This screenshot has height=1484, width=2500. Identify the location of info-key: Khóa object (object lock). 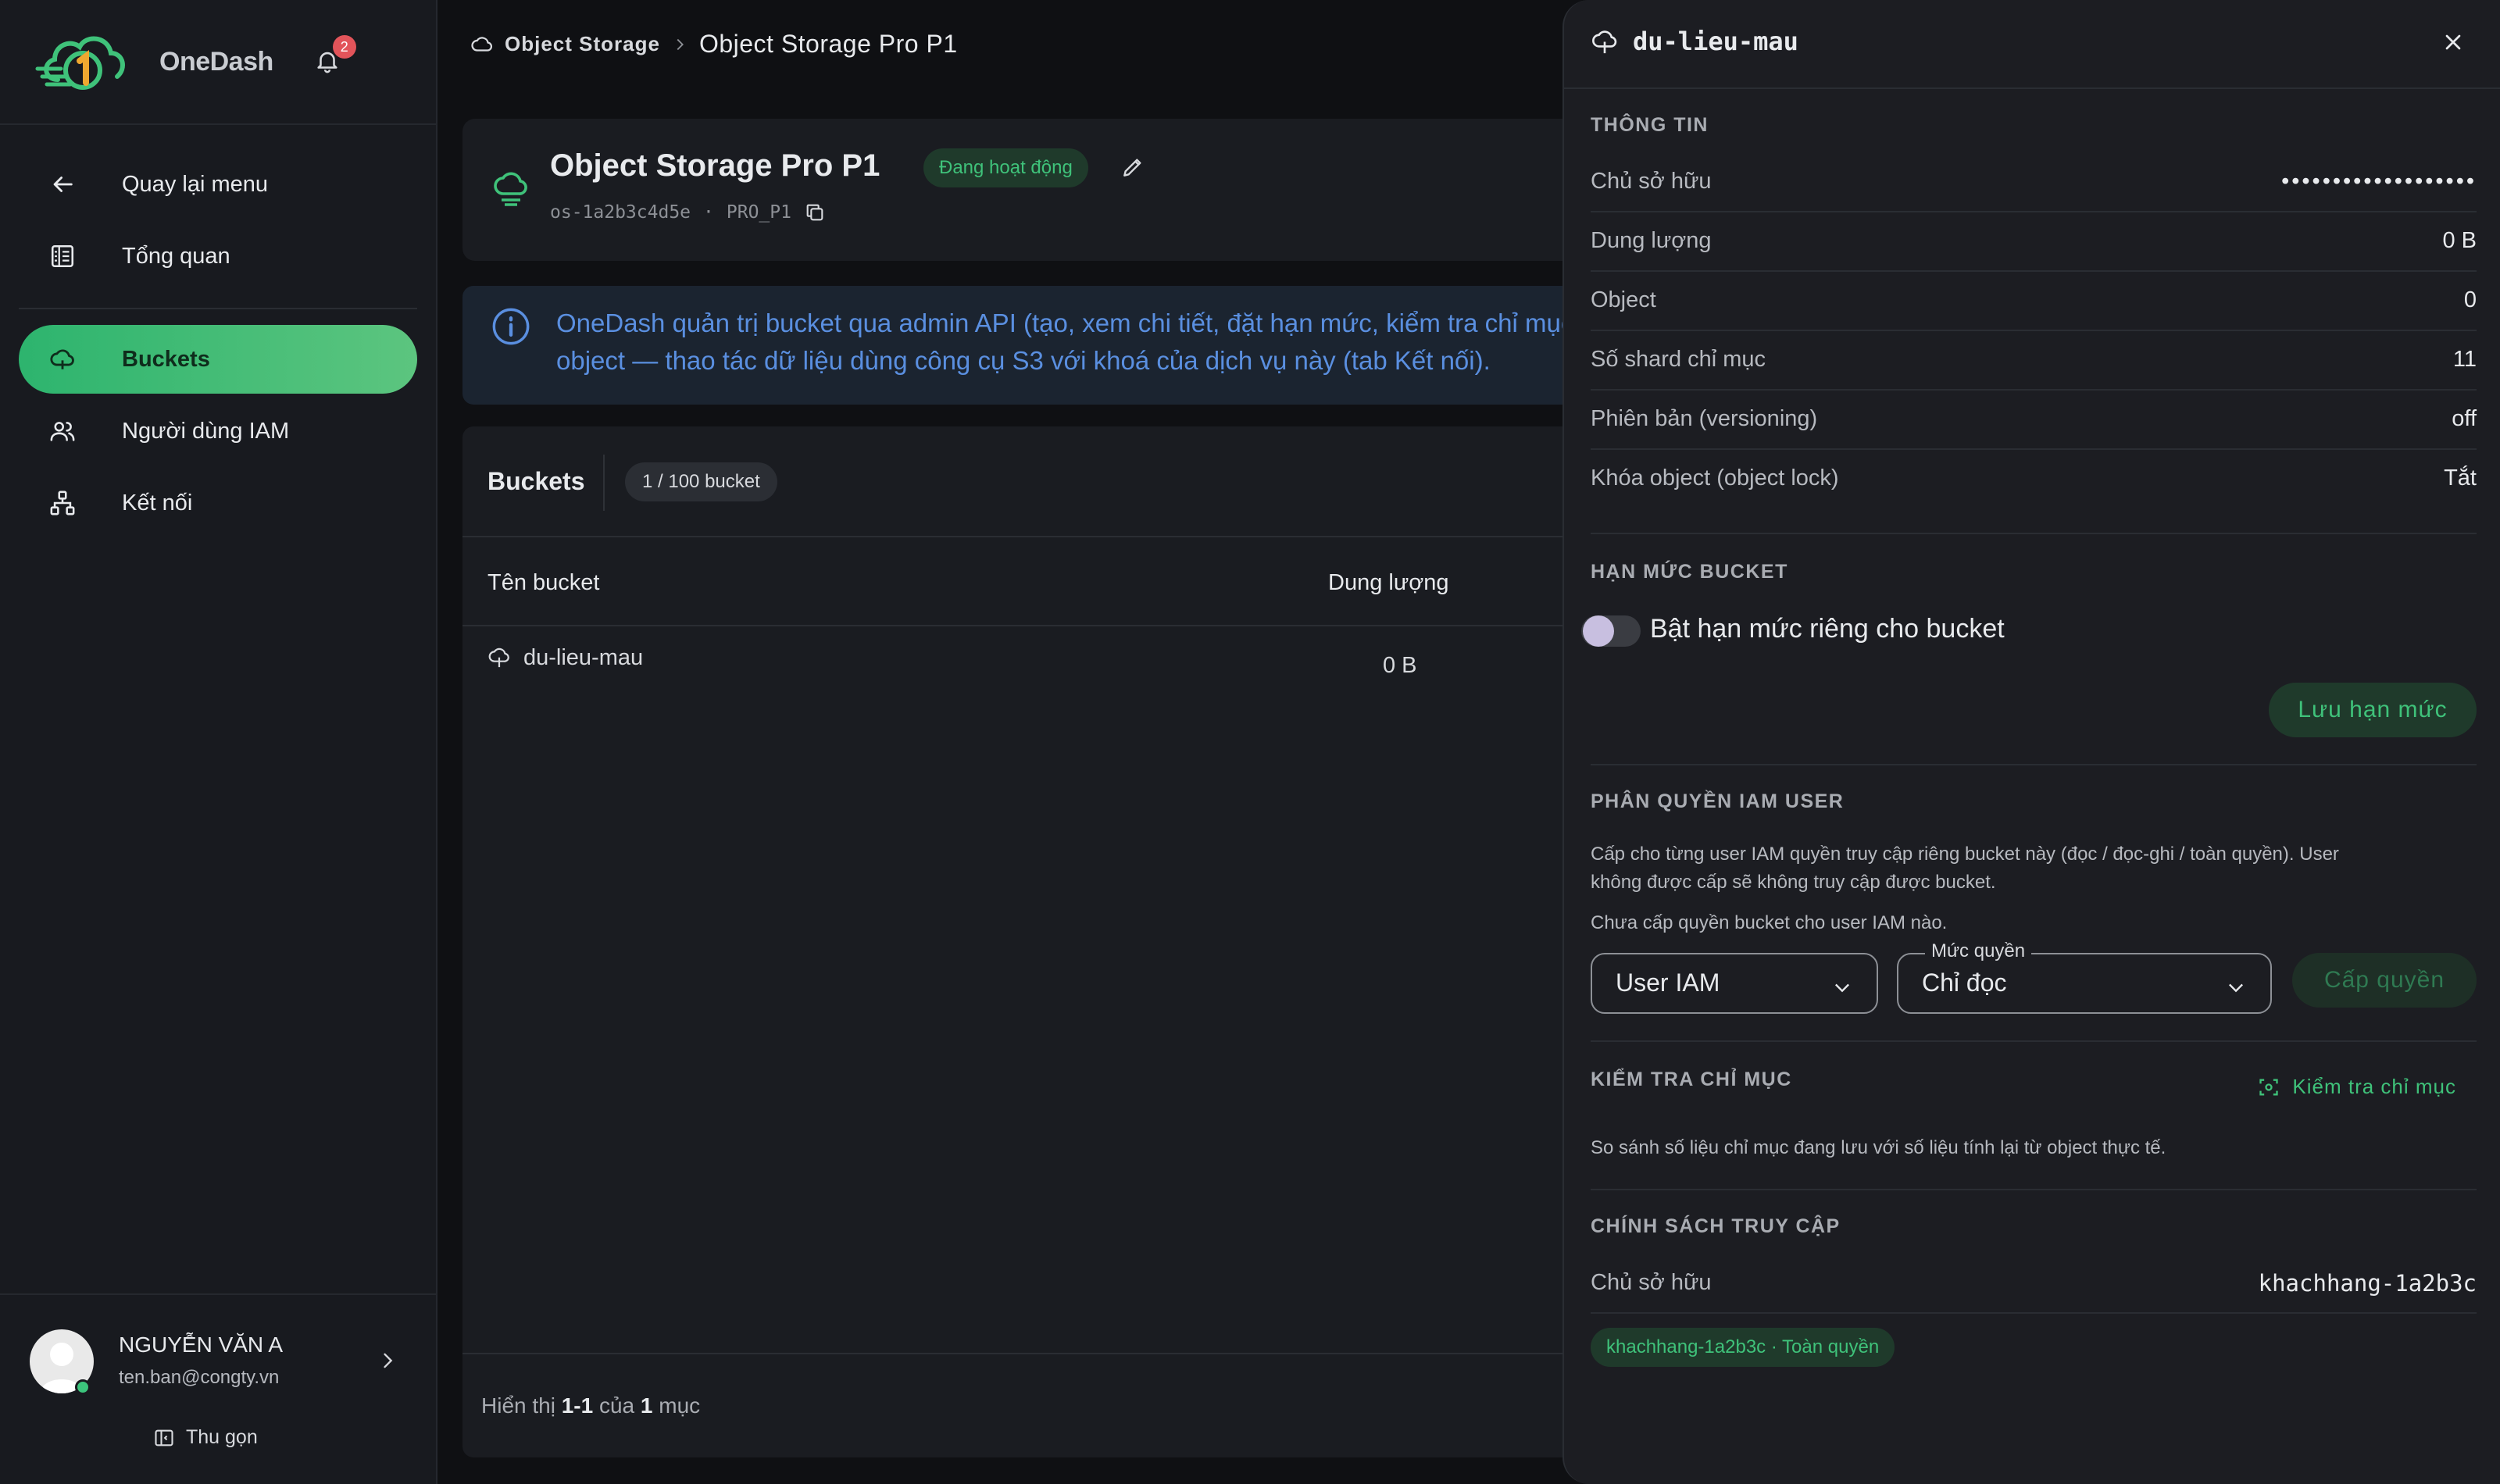
(1715, 478).